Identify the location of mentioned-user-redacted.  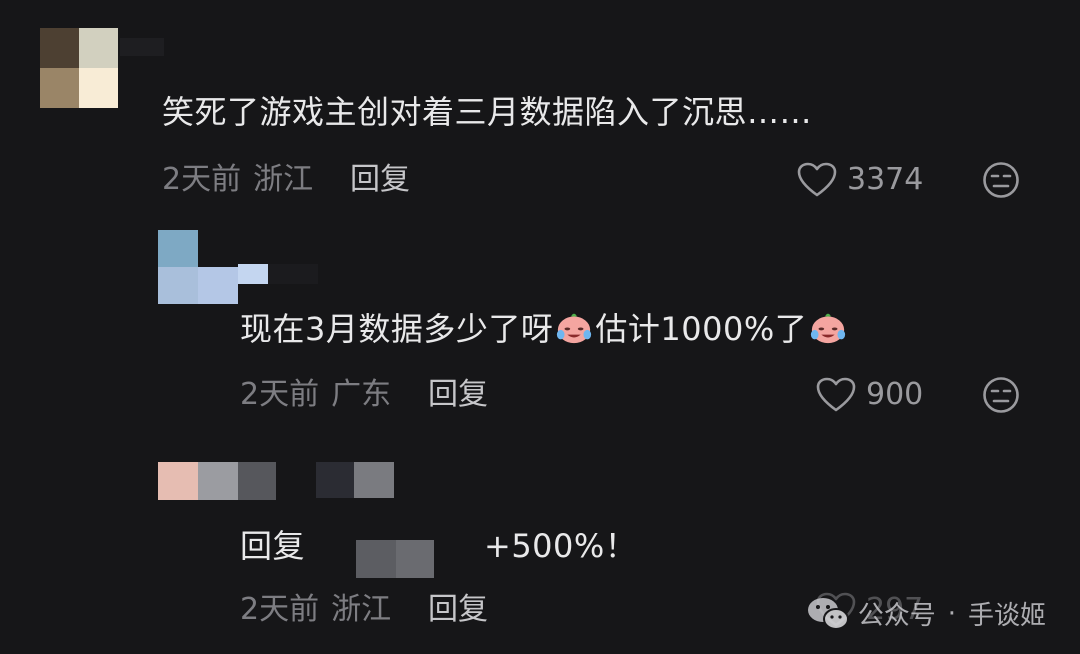
(395, 559).